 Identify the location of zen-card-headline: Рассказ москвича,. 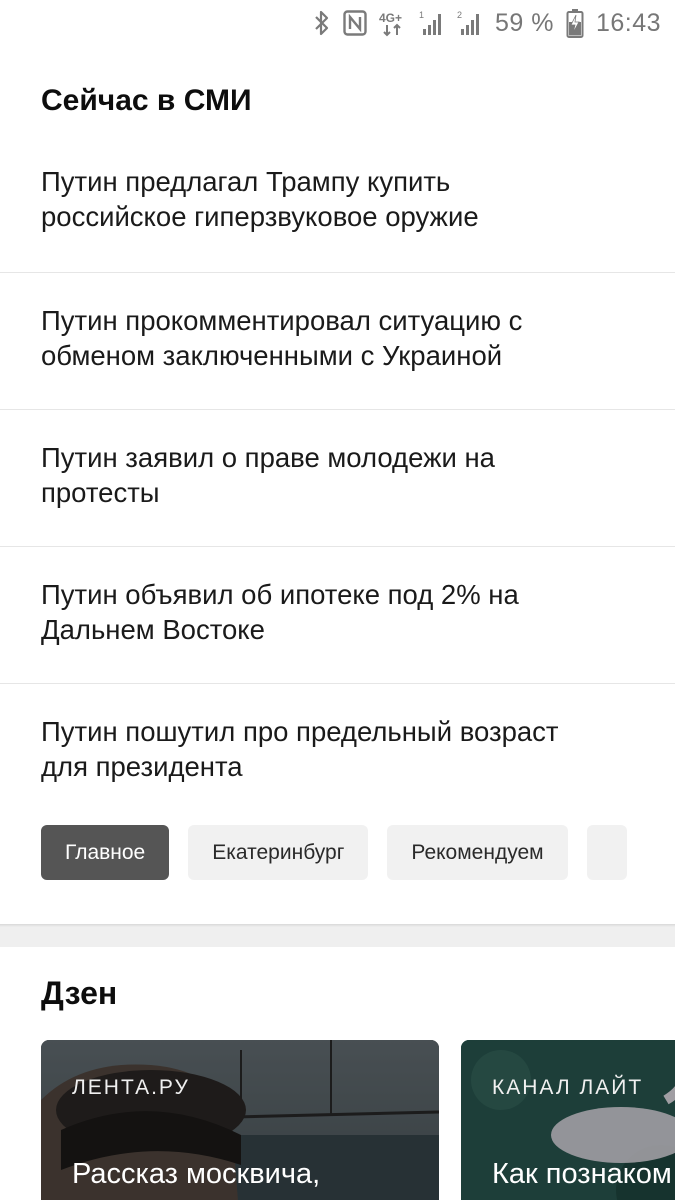
(196, 1174).